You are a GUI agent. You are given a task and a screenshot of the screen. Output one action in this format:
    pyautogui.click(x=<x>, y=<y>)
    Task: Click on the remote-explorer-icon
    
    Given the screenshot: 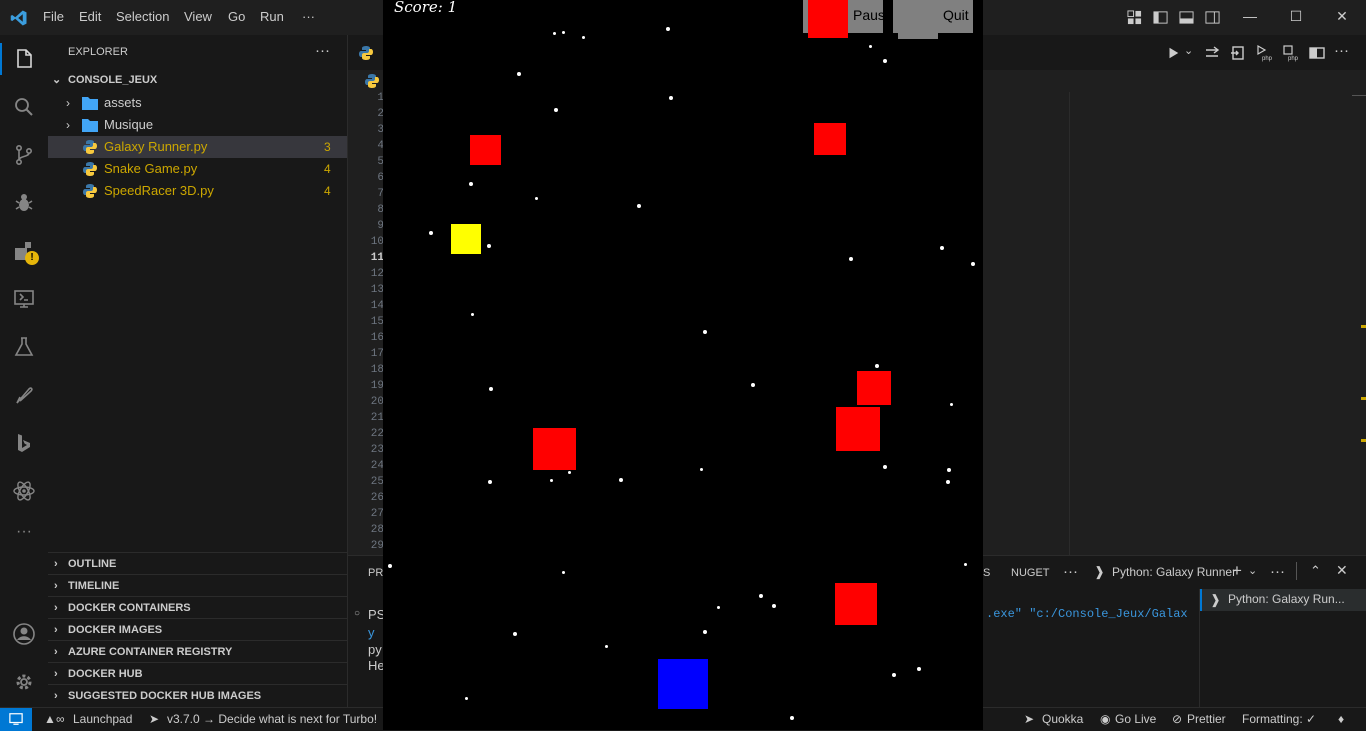 What is the action you would take?
    pyautogui.click(x=24, y=299)
    